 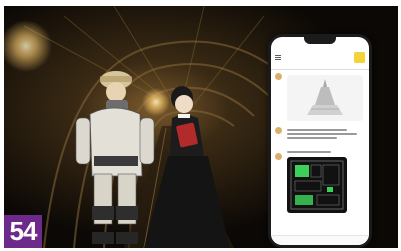 I want to click on phone-notch, so click(x=320, y=40).